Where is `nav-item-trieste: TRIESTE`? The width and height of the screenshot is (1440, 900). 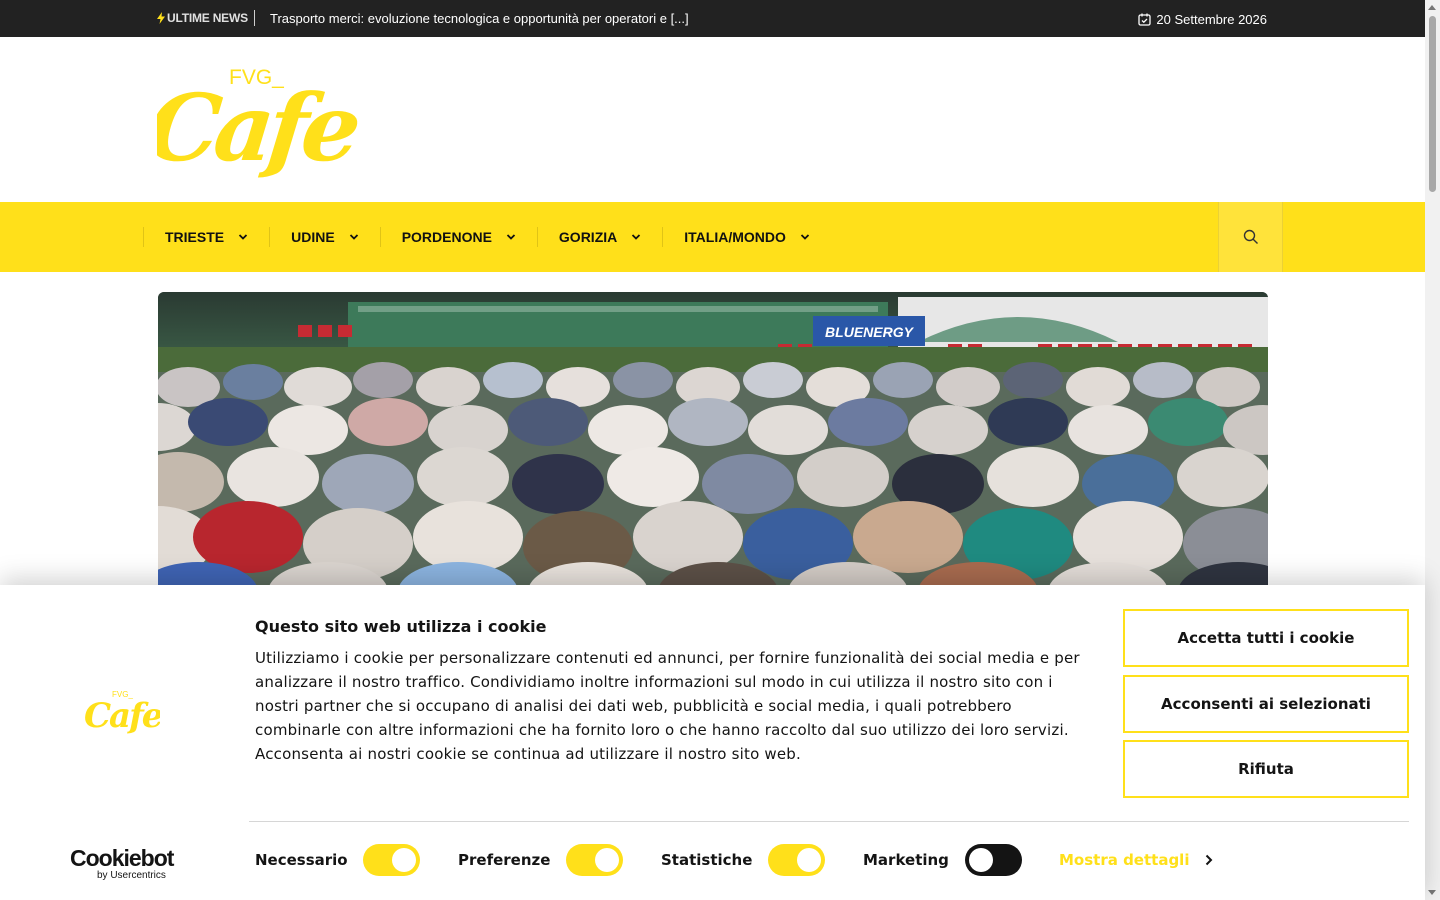 nav-item-trieste: TRIESTE is located at coordinates (206, 237).